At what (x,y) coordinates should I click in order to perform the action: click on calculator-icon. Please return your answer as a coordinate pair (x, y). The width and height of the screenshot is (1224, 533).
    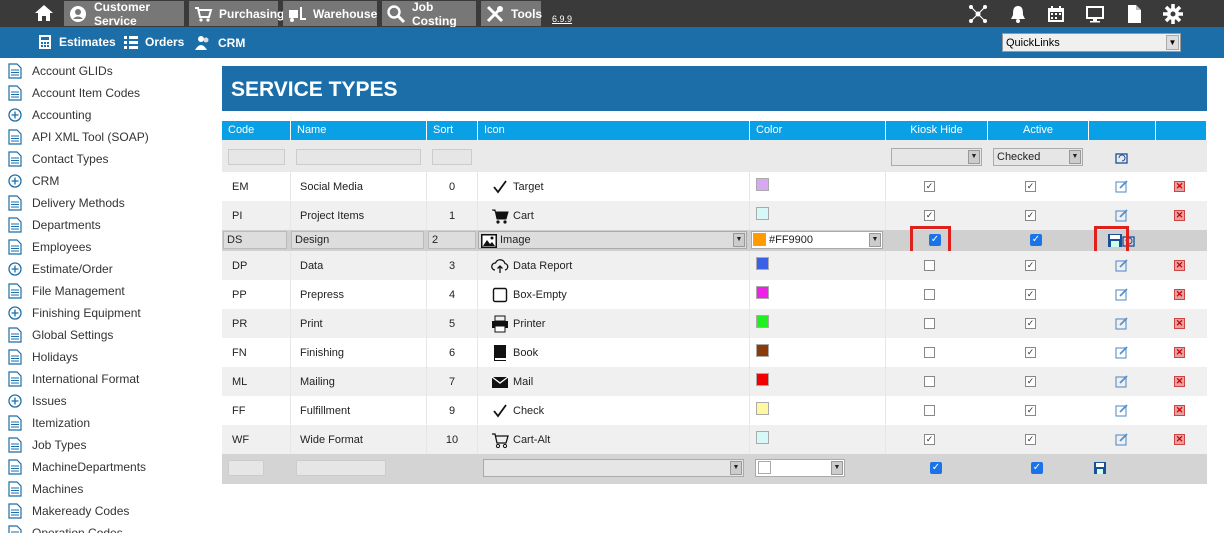
    Looking at the image, I should click on (45, 42).